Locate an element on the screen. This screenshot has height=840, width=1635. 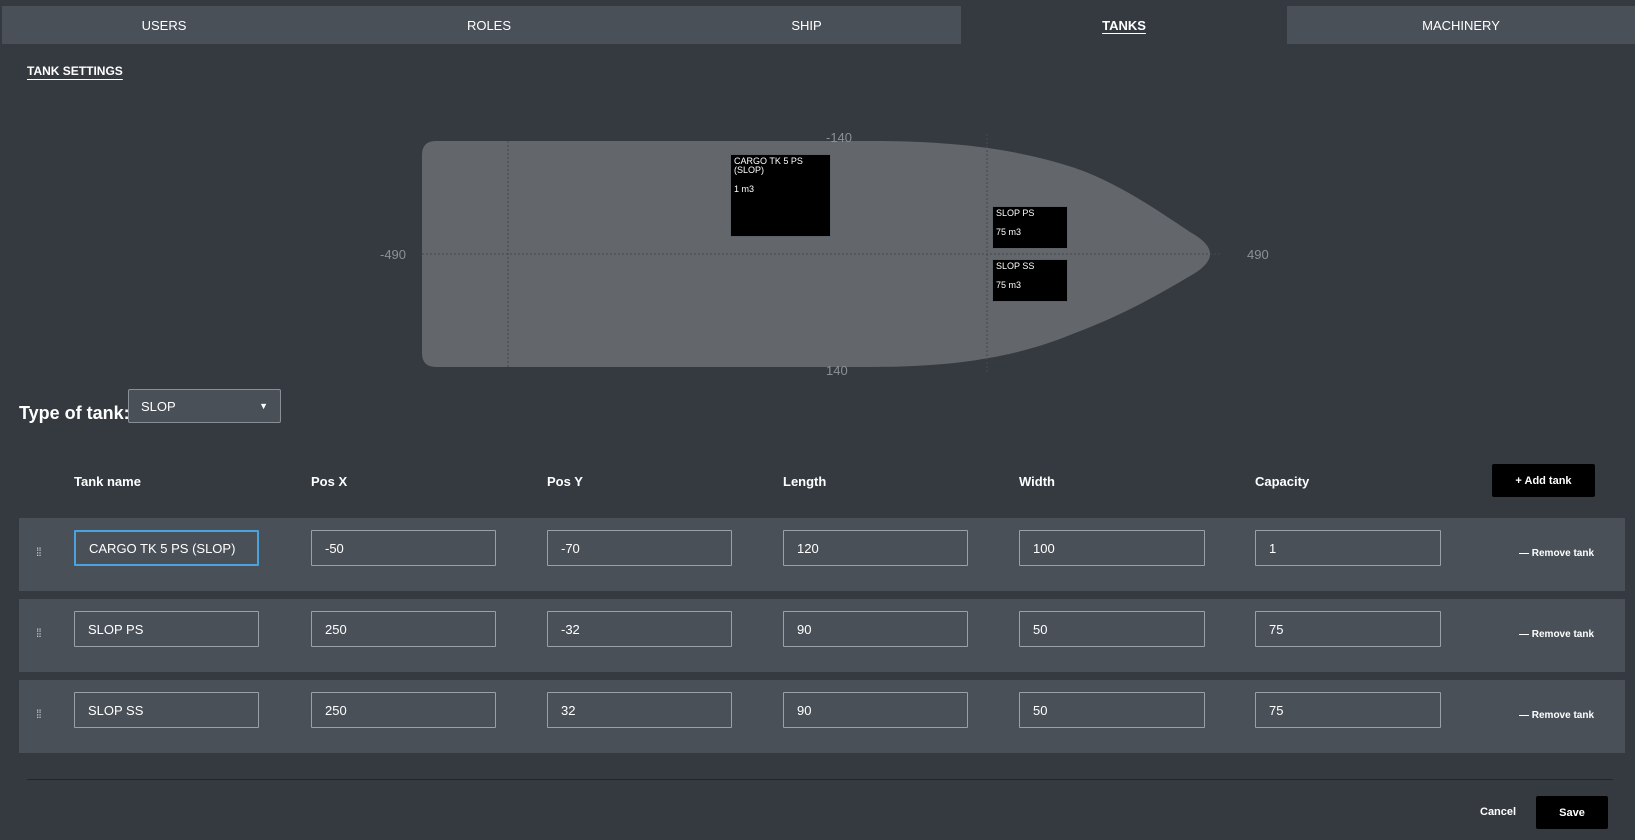
tank-name-input: SLOP SS is located at coordinates (166, 710).